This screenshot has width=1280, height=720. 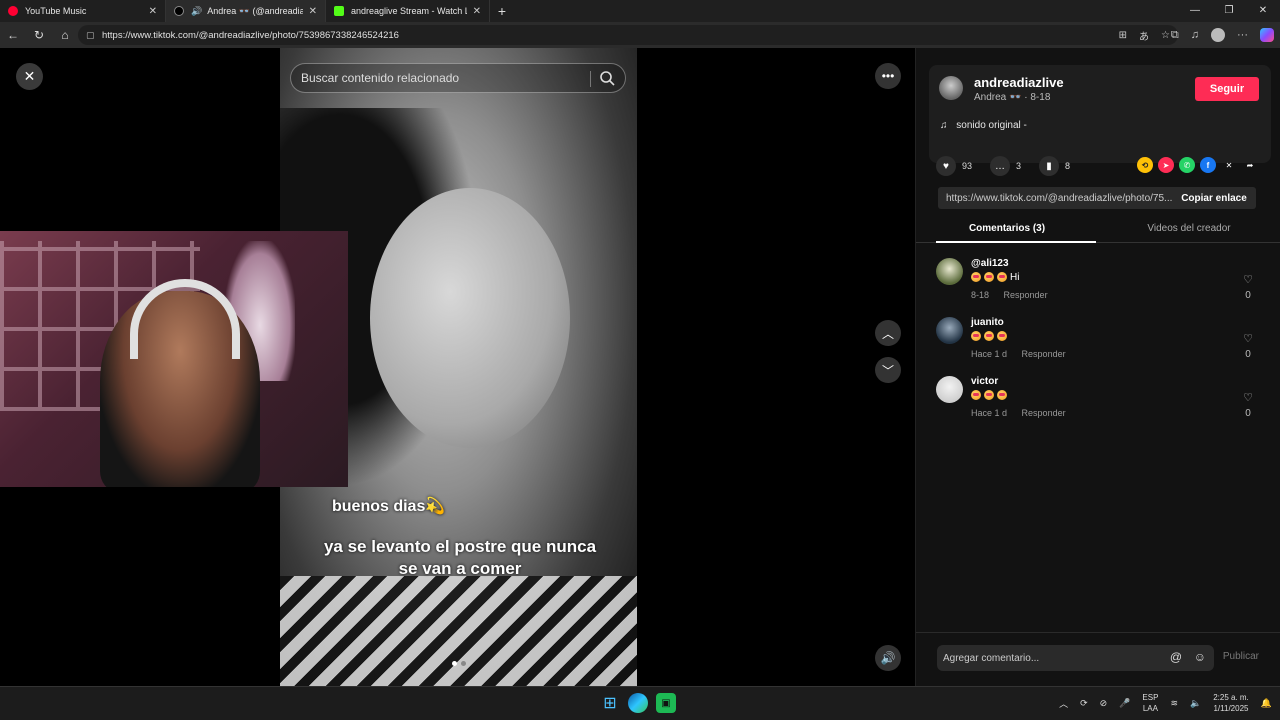 What do you see at coordinates (1104, 703) in the screenshot?
I see `network-off-icon: ⊘` at bounding box center [1104, 703].